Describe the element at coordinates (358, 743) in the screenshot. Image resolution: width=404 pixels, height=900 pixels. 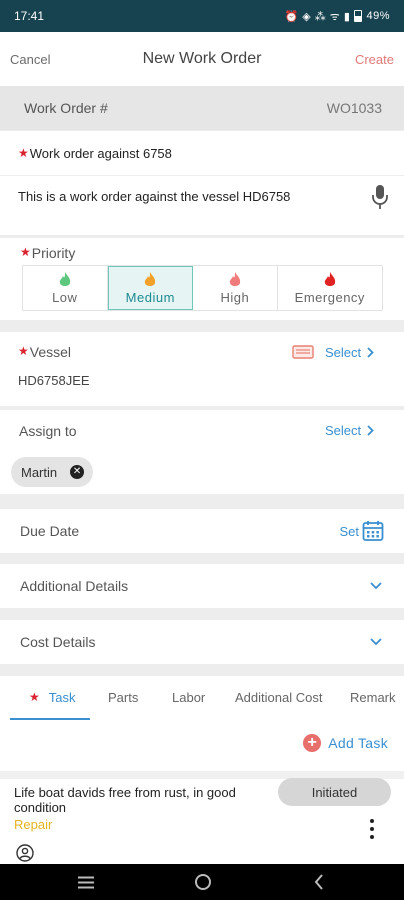
I see `add-task-label: Add Task` at that location.